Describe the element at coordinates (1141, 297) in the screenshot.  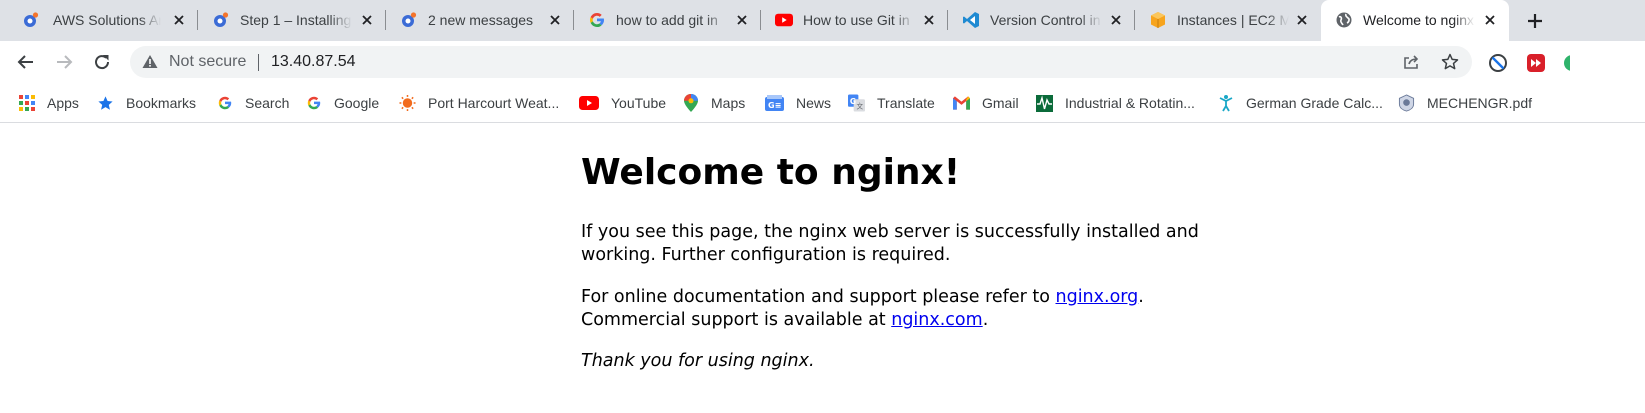
I see `docs-suffix: .` at that location.